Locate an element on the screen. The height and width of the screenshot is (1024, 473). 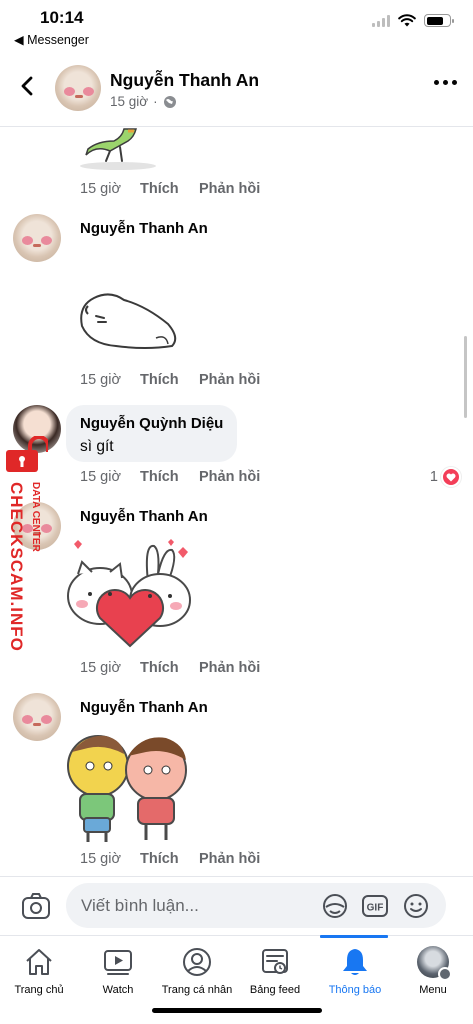
header-subtitle: 15 giờ · is located at coordinates (143, 101).